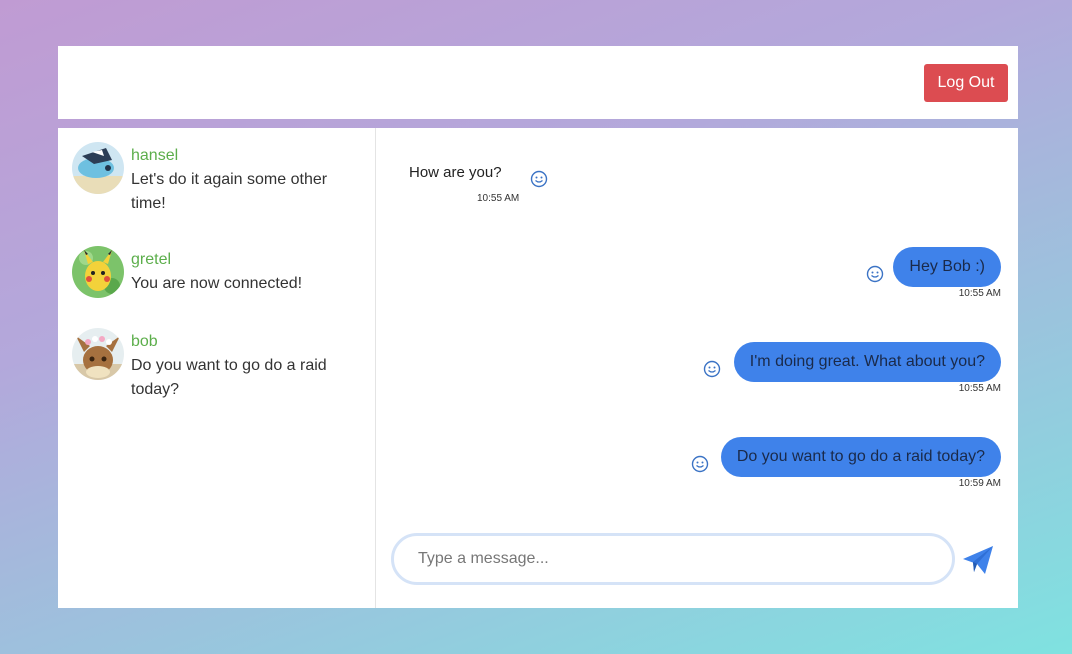  Describe the element at coordinates (155, 155) in the screenshot. I see `contact-name: hansel` at that location.